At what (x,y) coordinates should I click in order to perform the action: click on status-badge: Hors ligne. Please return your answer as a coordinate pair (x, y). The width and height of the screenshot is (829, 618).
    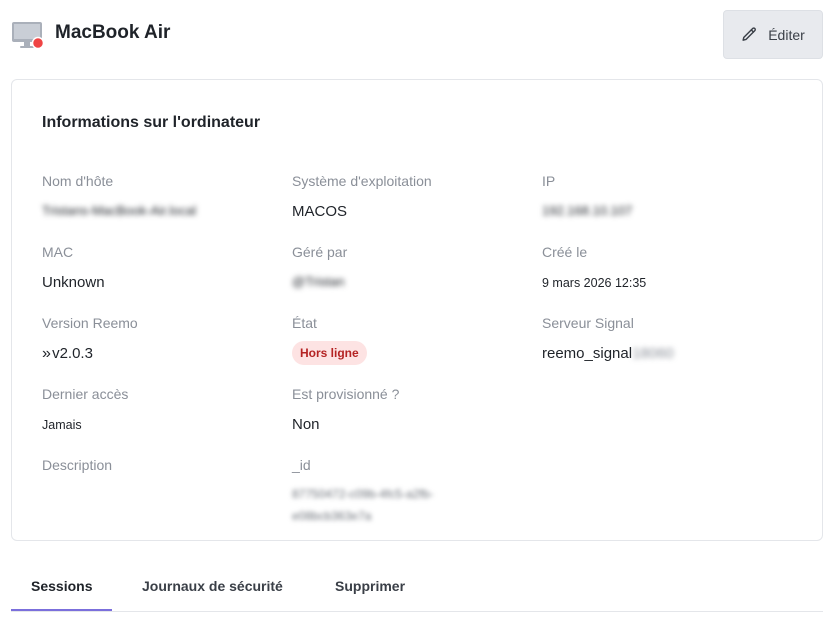
    Looking at the image, I should click on (329, 353).